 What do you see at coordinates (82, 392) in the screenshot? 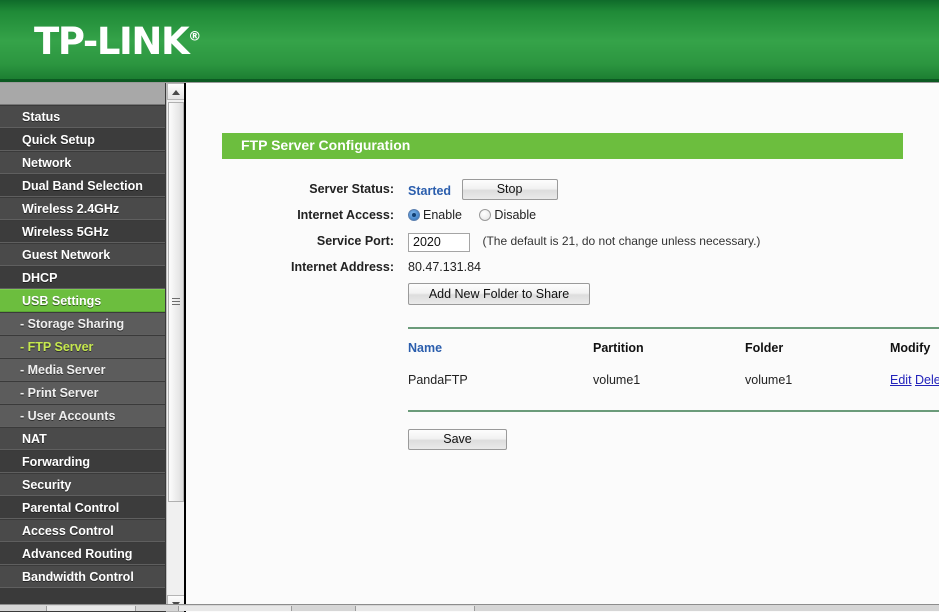
I see `sidebar-item-print-server: - Print Server` at bounding box center [82, 392].